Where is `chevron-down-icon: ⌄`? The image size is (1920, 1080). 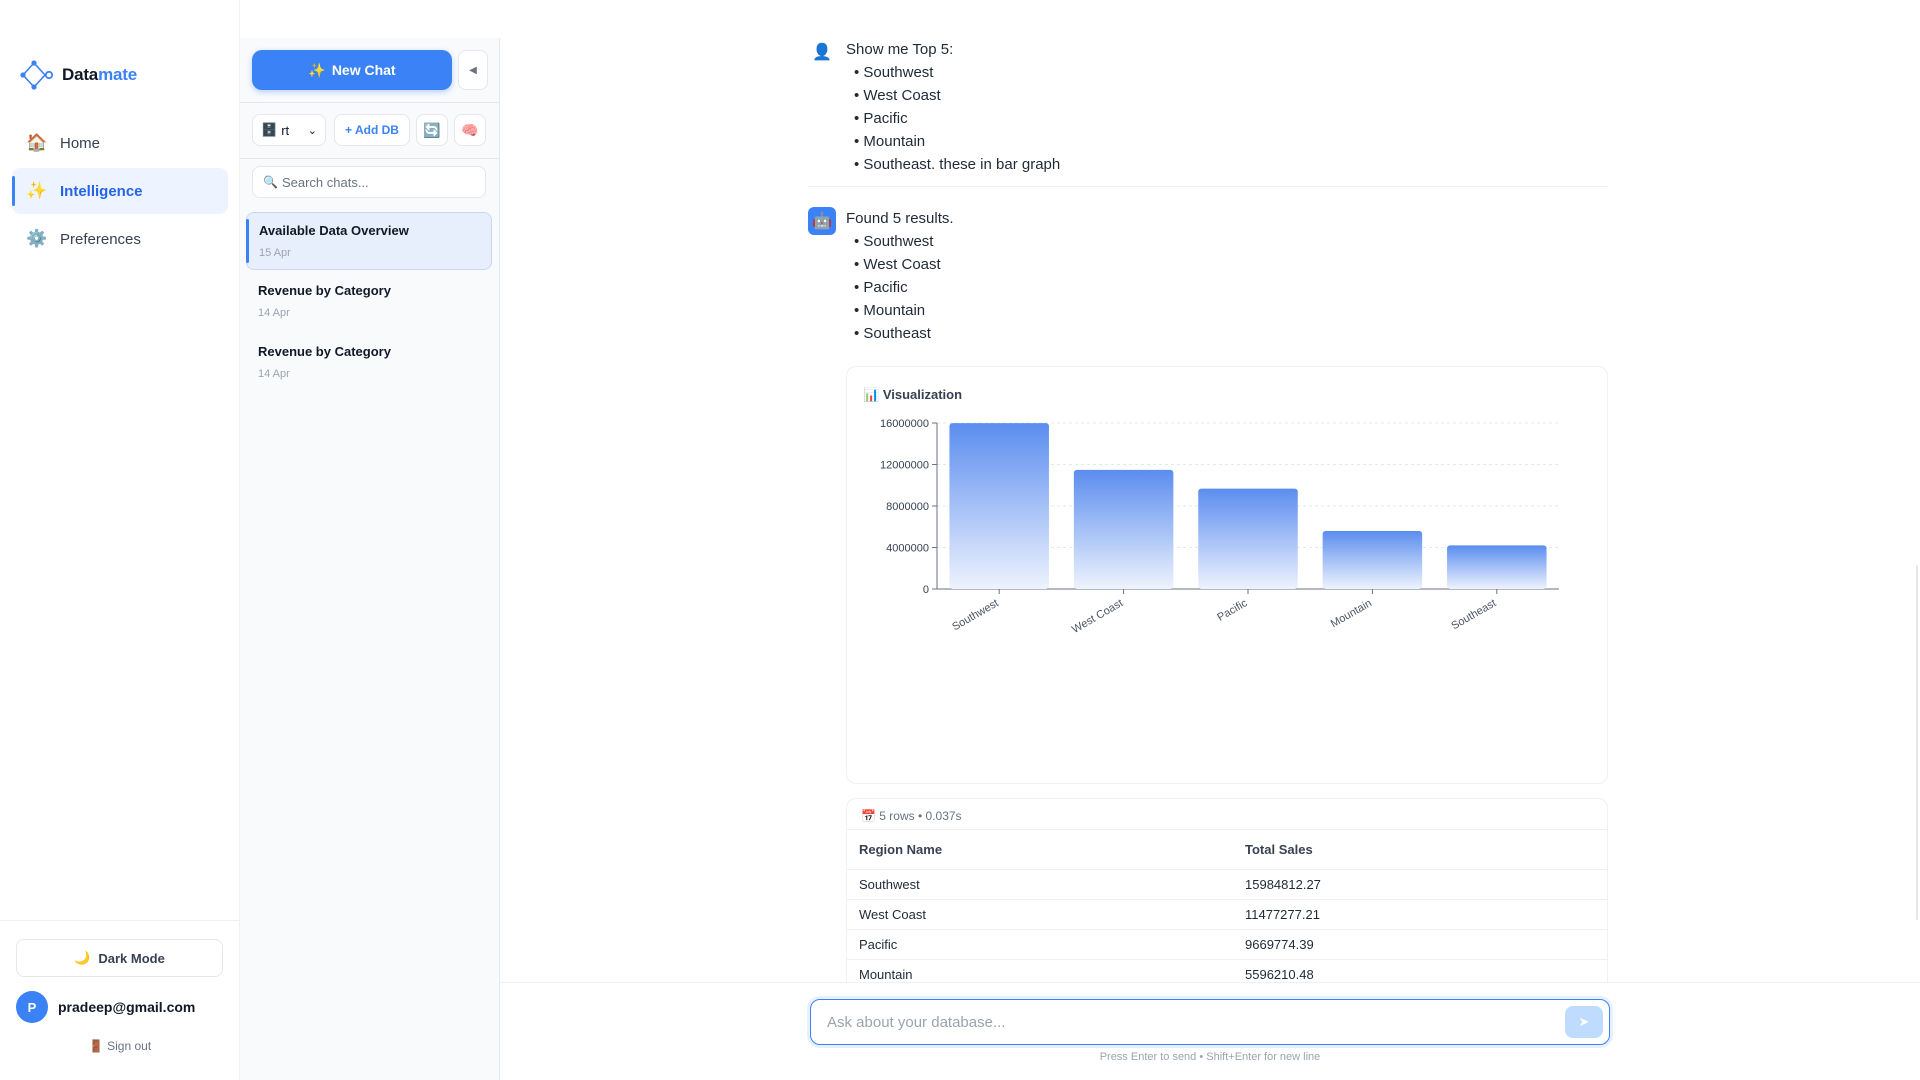 chevron-down-icon: ⌄ is located at coordinates (312, 130).